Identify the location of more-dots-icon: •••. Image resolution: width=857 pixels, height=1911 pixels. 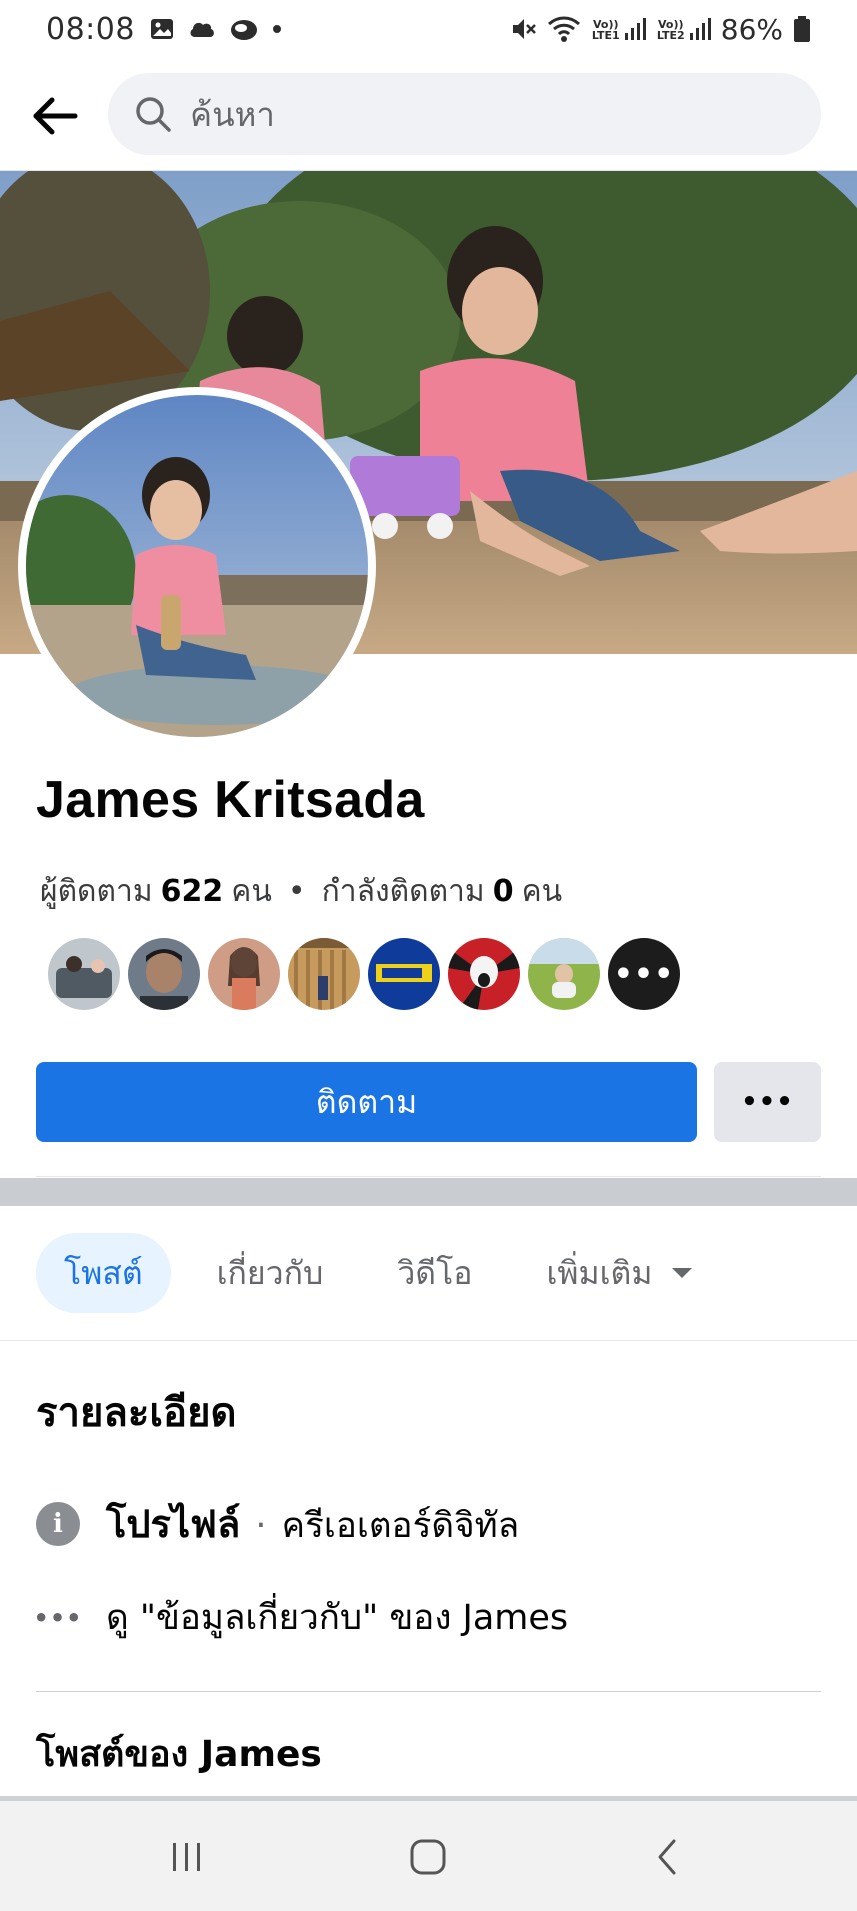
(58, 1617).